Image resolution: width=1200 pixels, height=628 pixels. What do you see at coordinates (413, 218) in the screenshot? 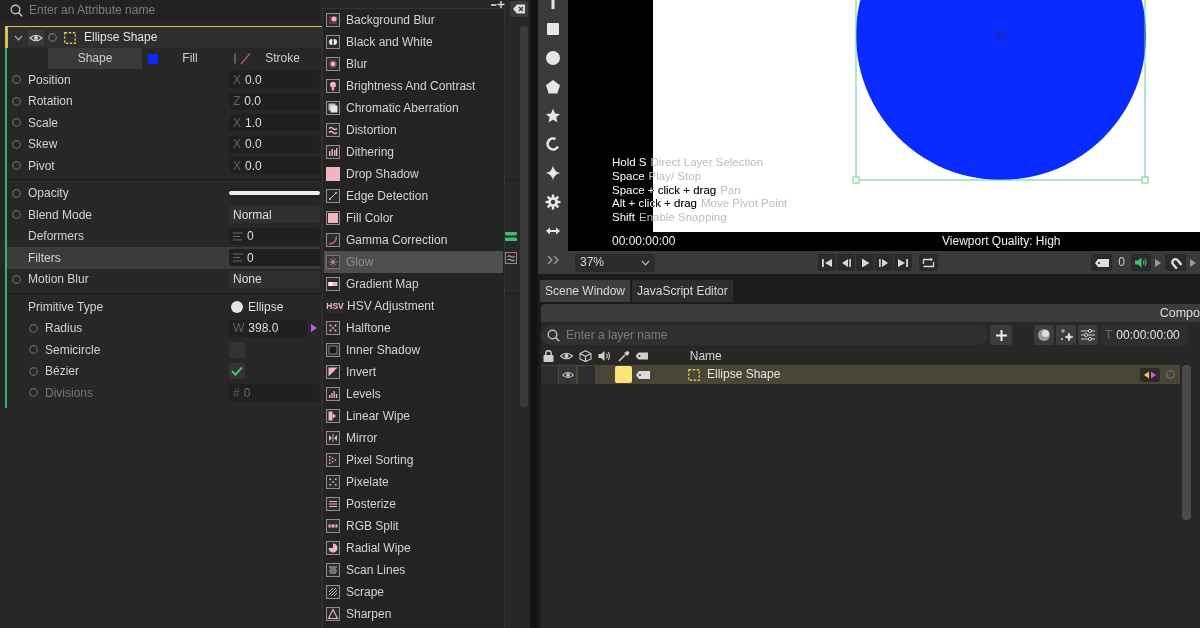
I see `menu-item: Fill Color` at bounding box center [413, 218].